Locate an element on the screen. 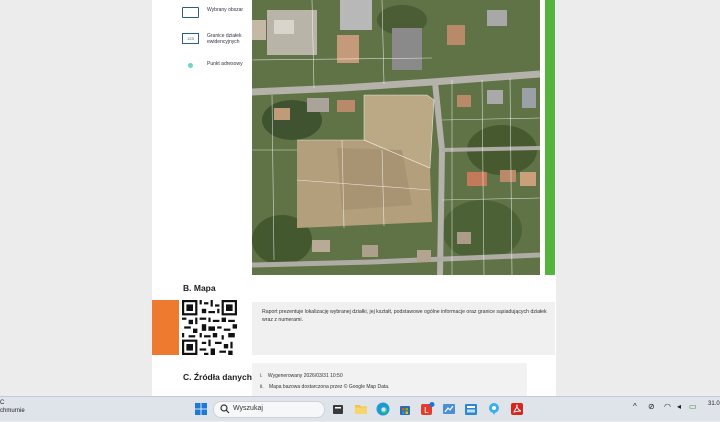  weather-widget: C chmurnie is located at coordinates (12, 407).